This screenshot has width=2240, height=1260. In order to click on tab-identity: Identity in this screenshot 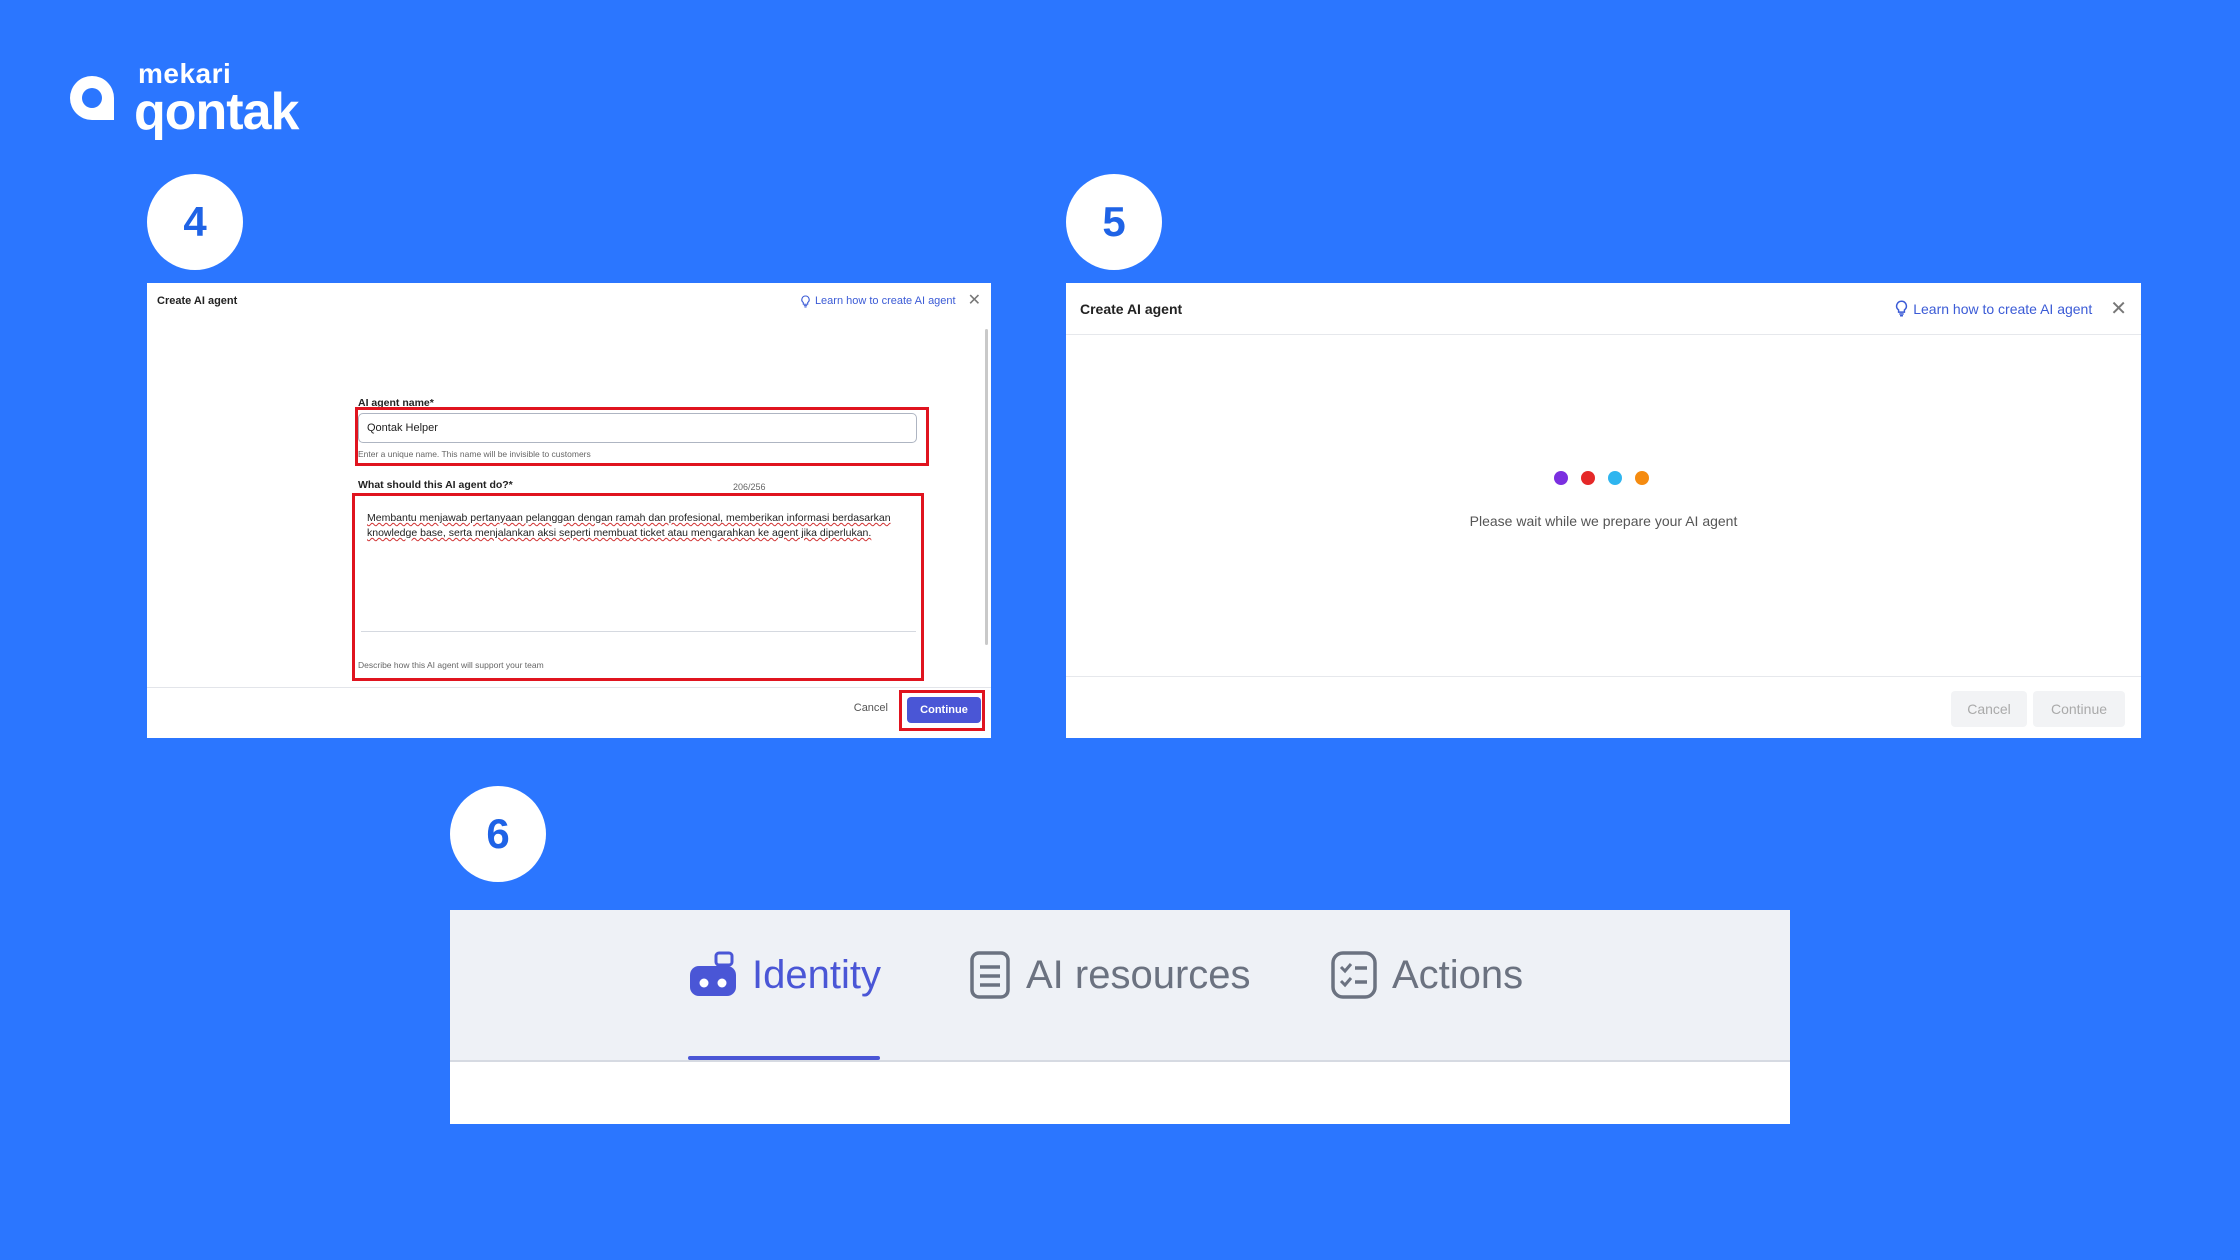, I will do `click(784, 975)`.